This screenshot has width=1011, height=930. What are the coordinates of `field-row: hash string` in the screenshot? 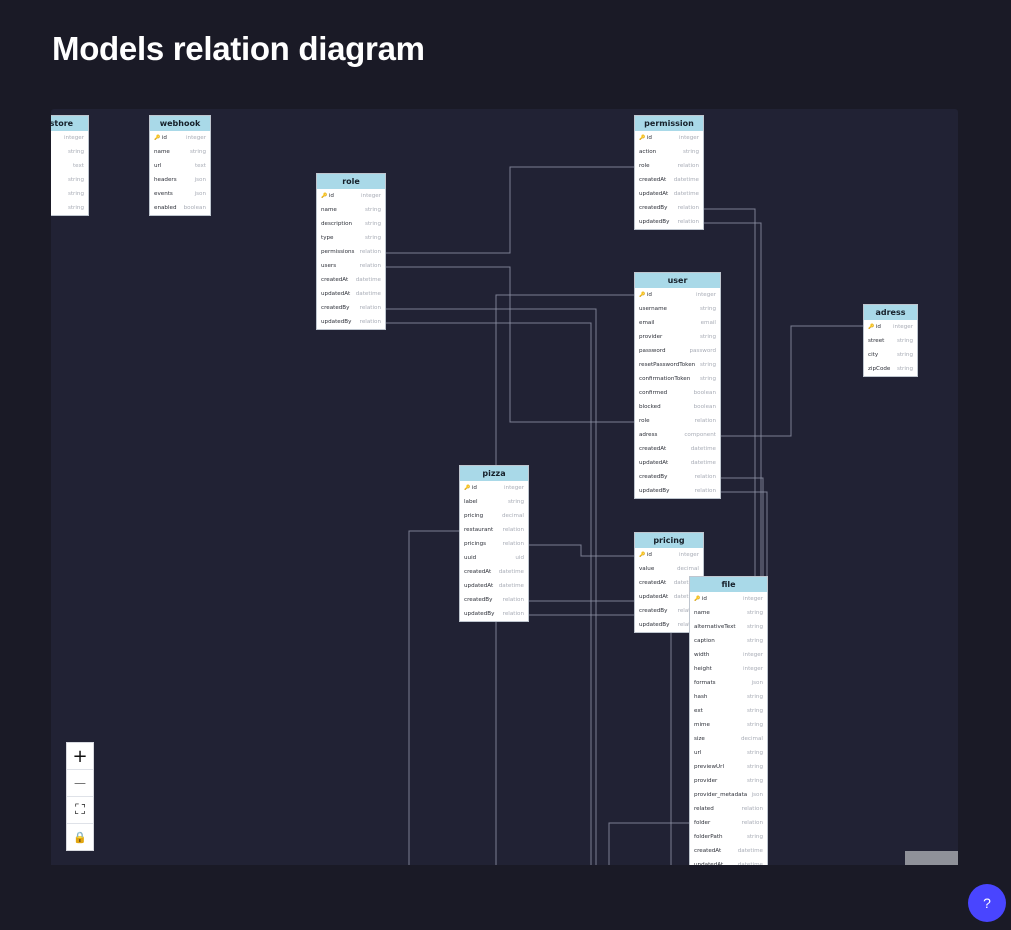 It's located at (728, 697).